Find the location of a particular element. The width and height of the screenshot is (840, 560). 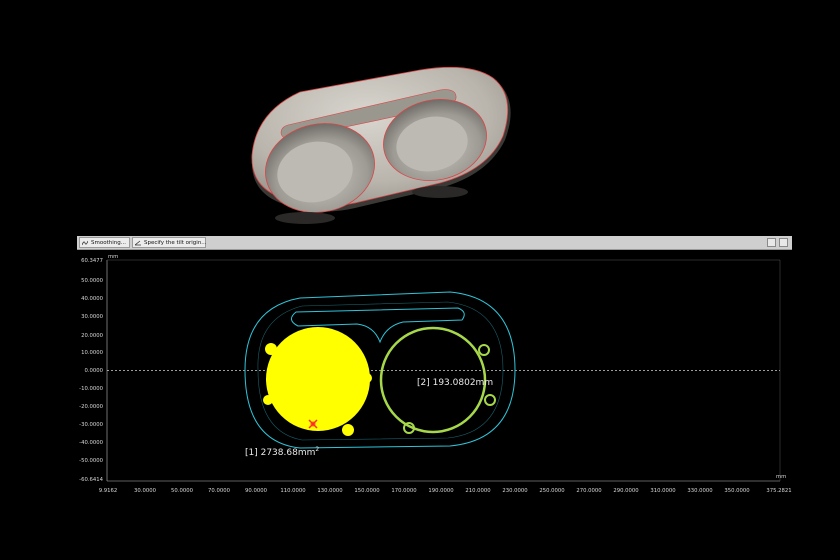

y-tick-label: 50.0000 is located at coordinates (92, 281).